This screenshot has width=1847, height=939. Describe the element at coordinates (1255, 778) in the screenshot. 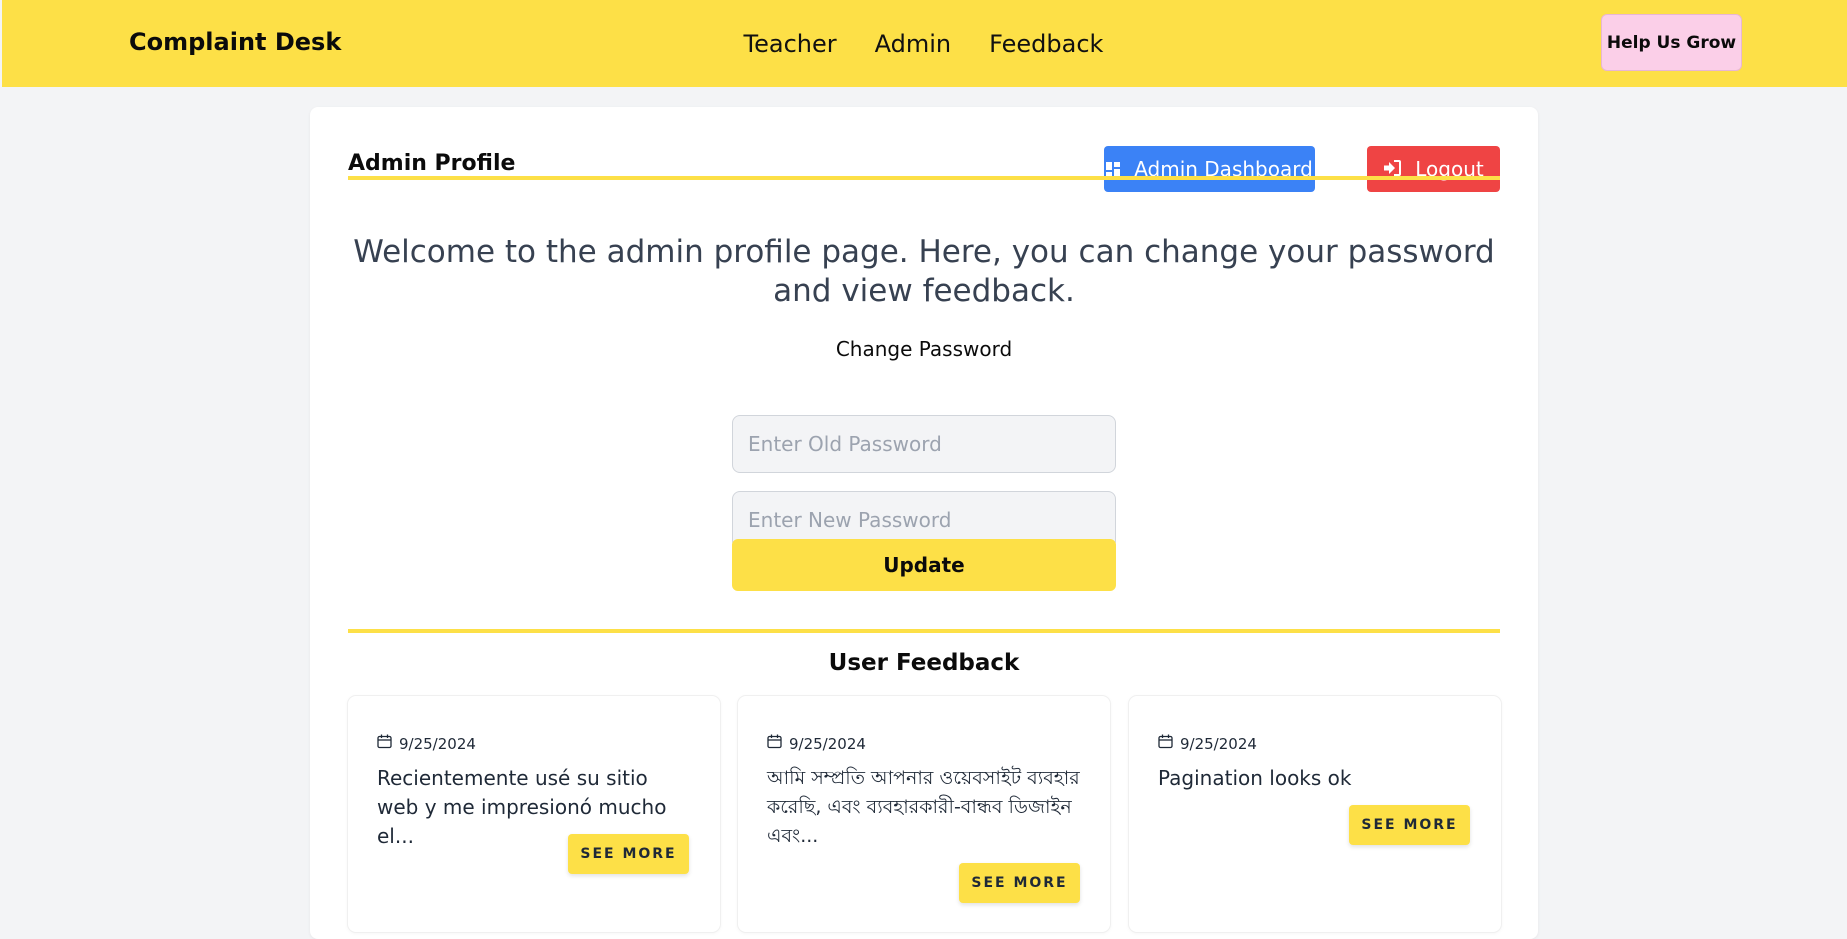

I see `feedback-text: Pagination looks ok` at that location.